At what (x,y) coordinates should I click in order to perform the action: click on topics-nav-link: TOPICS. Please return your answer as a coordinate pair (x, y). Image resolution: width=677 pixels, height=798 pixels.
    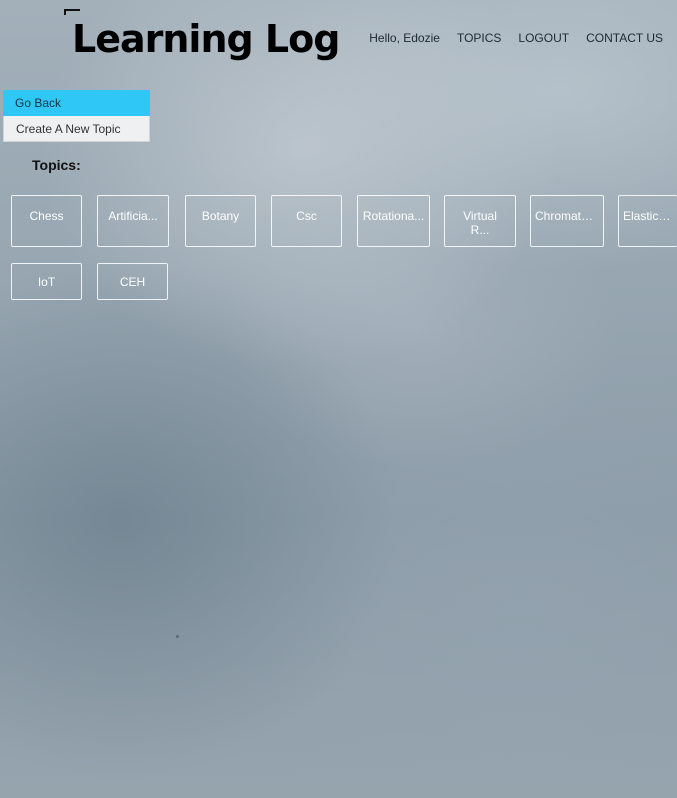
    Looking at the image, I should click on (479, 38).